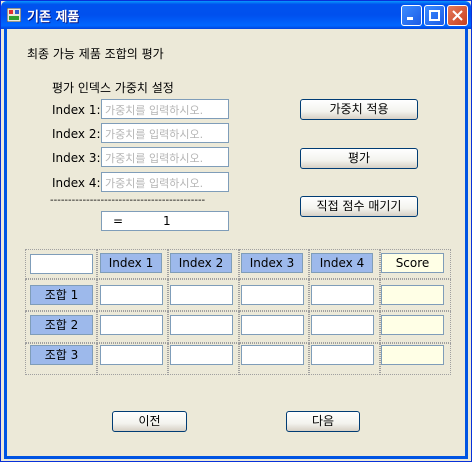 Image resolution: width=472 pixels, height=462 pixels. I want to click on cell-r1-index3, so click(272, 295).